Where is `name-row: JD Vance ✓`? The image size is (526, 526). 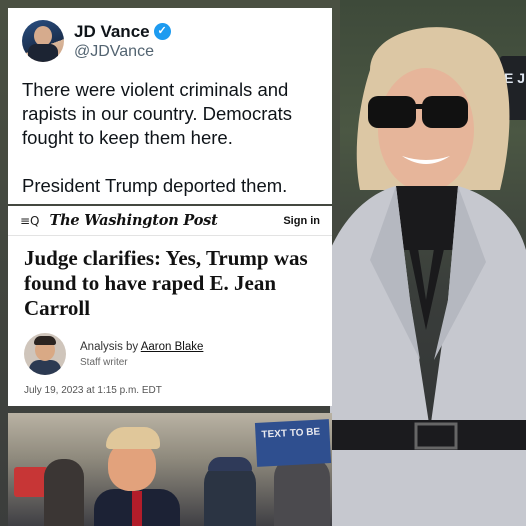
name-row: JD Vance ✓ is located at coordinates (122, 32).